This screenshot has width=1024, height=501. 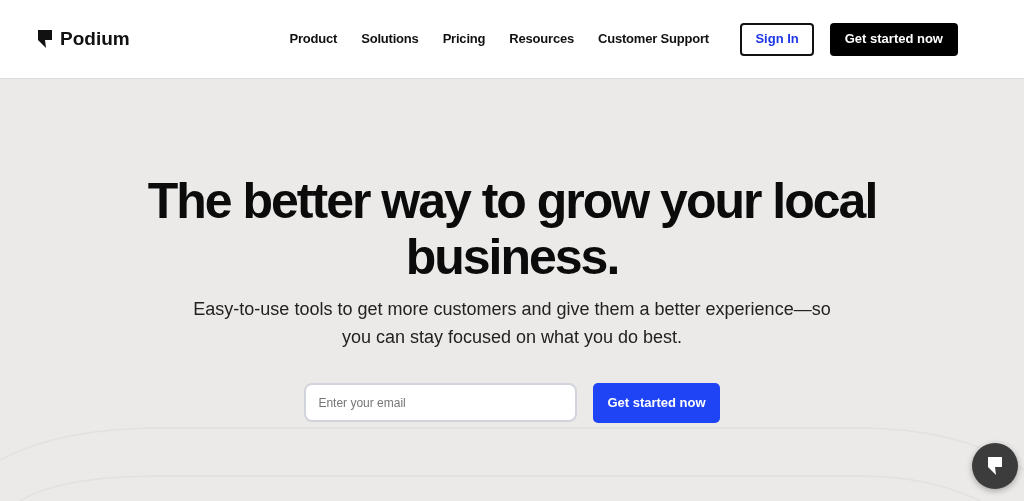 I want to click on brand-name: Podium, so click(x=95, y=38).